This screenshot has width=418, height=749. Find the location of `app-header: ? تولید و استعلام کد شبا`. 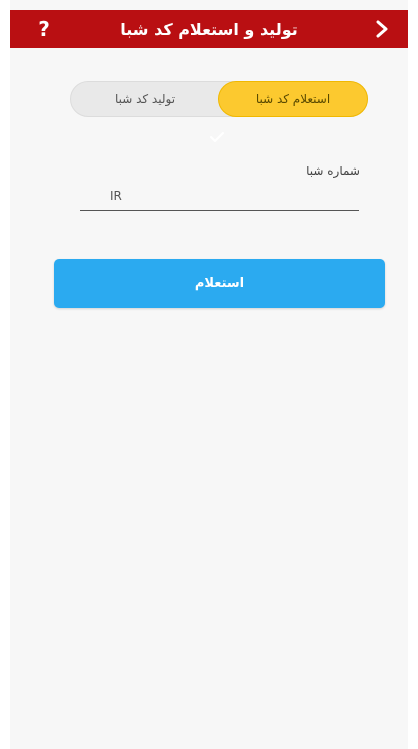

app-header: ? تولید و استعلام کد شبا is located at coordinates (209, 29).